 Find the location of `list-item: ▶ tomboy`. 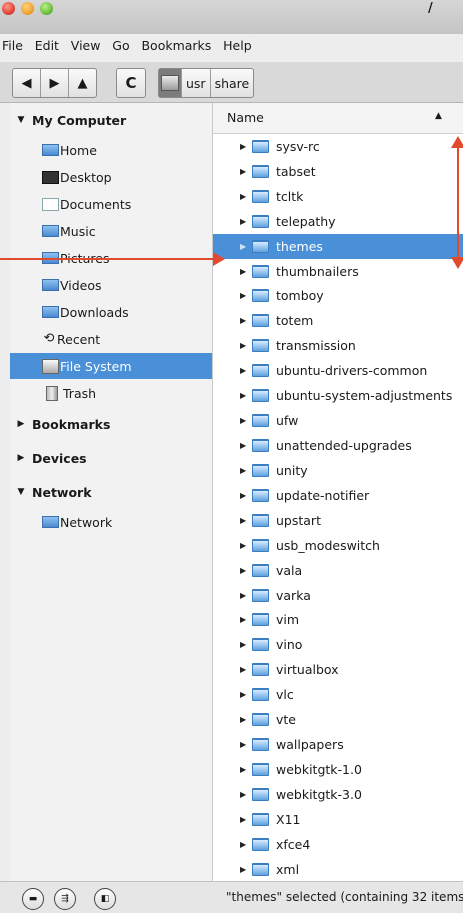

list-item: ▶ tomboy is located at coordinates (338, 296).